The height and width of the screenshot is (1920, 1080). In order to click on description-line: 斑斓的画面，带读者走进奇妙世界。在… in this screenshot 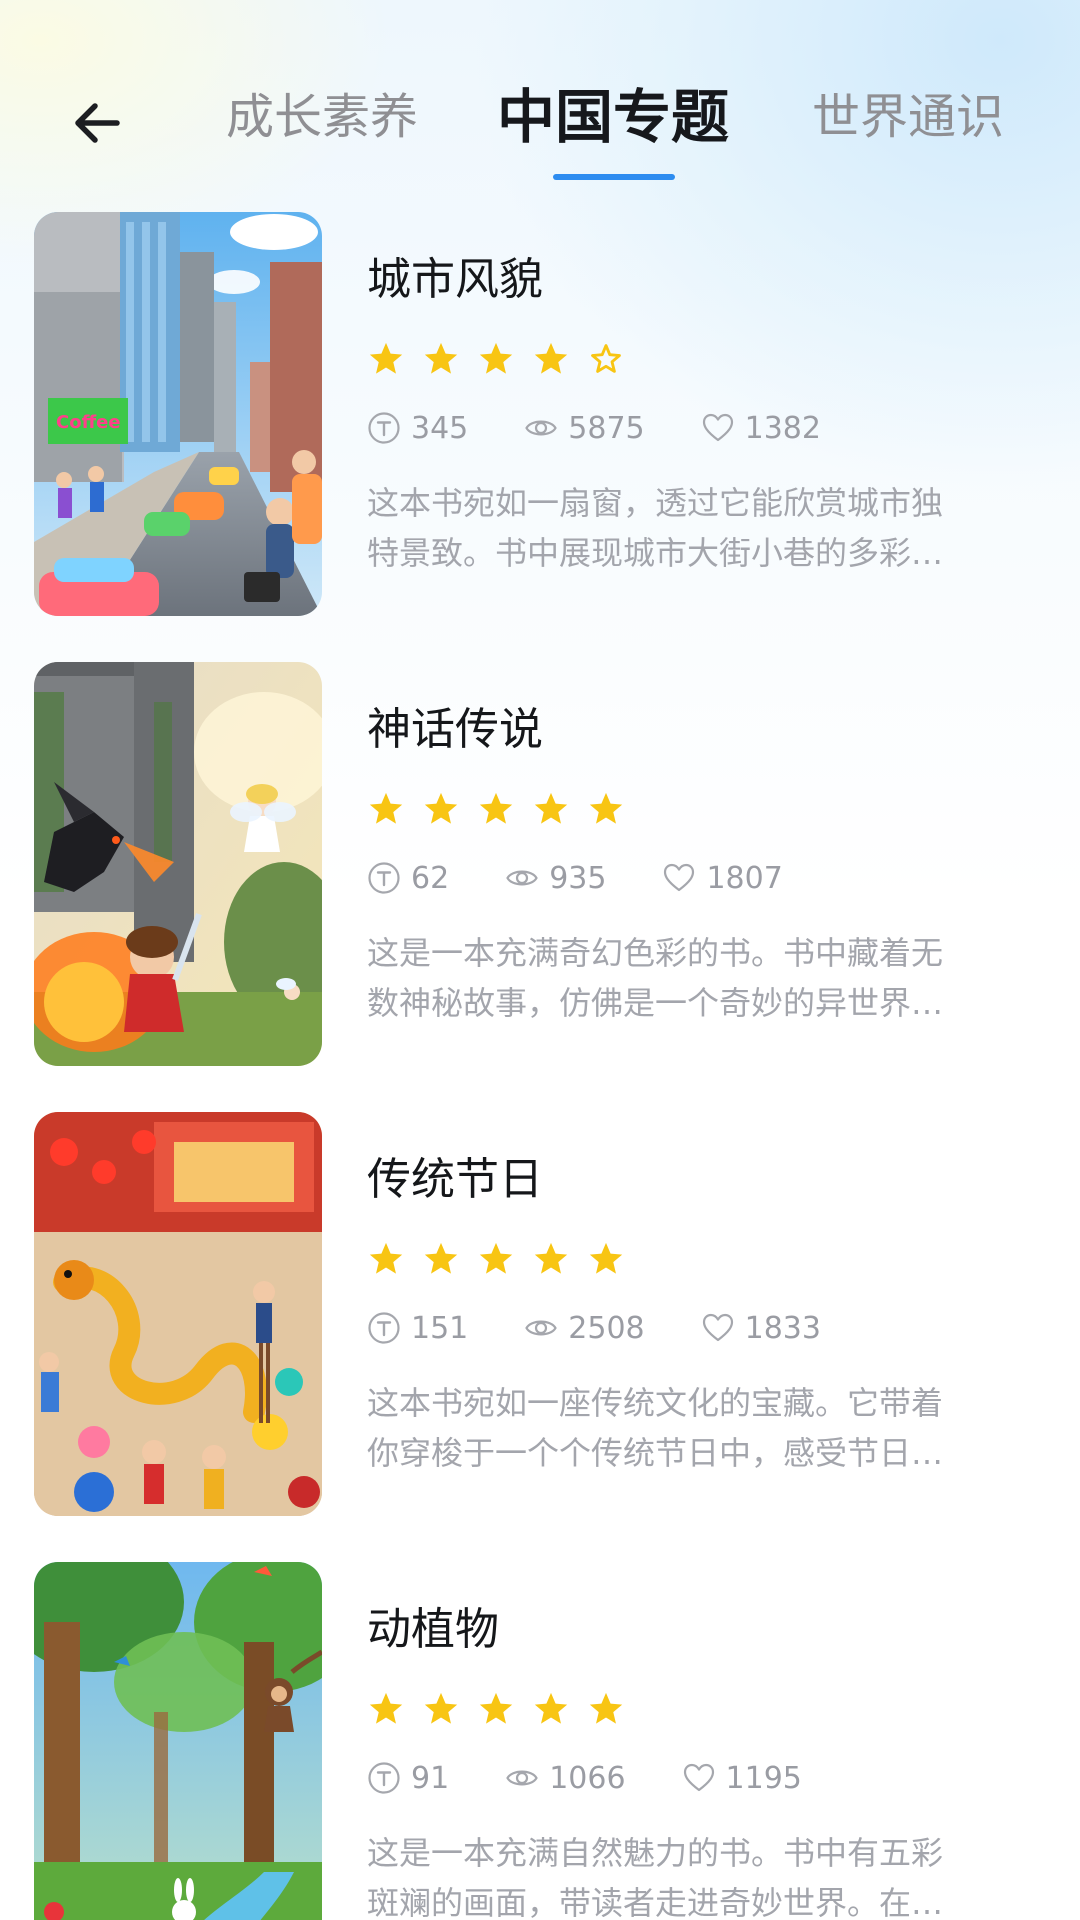, I will do `click(655, 1902)`.